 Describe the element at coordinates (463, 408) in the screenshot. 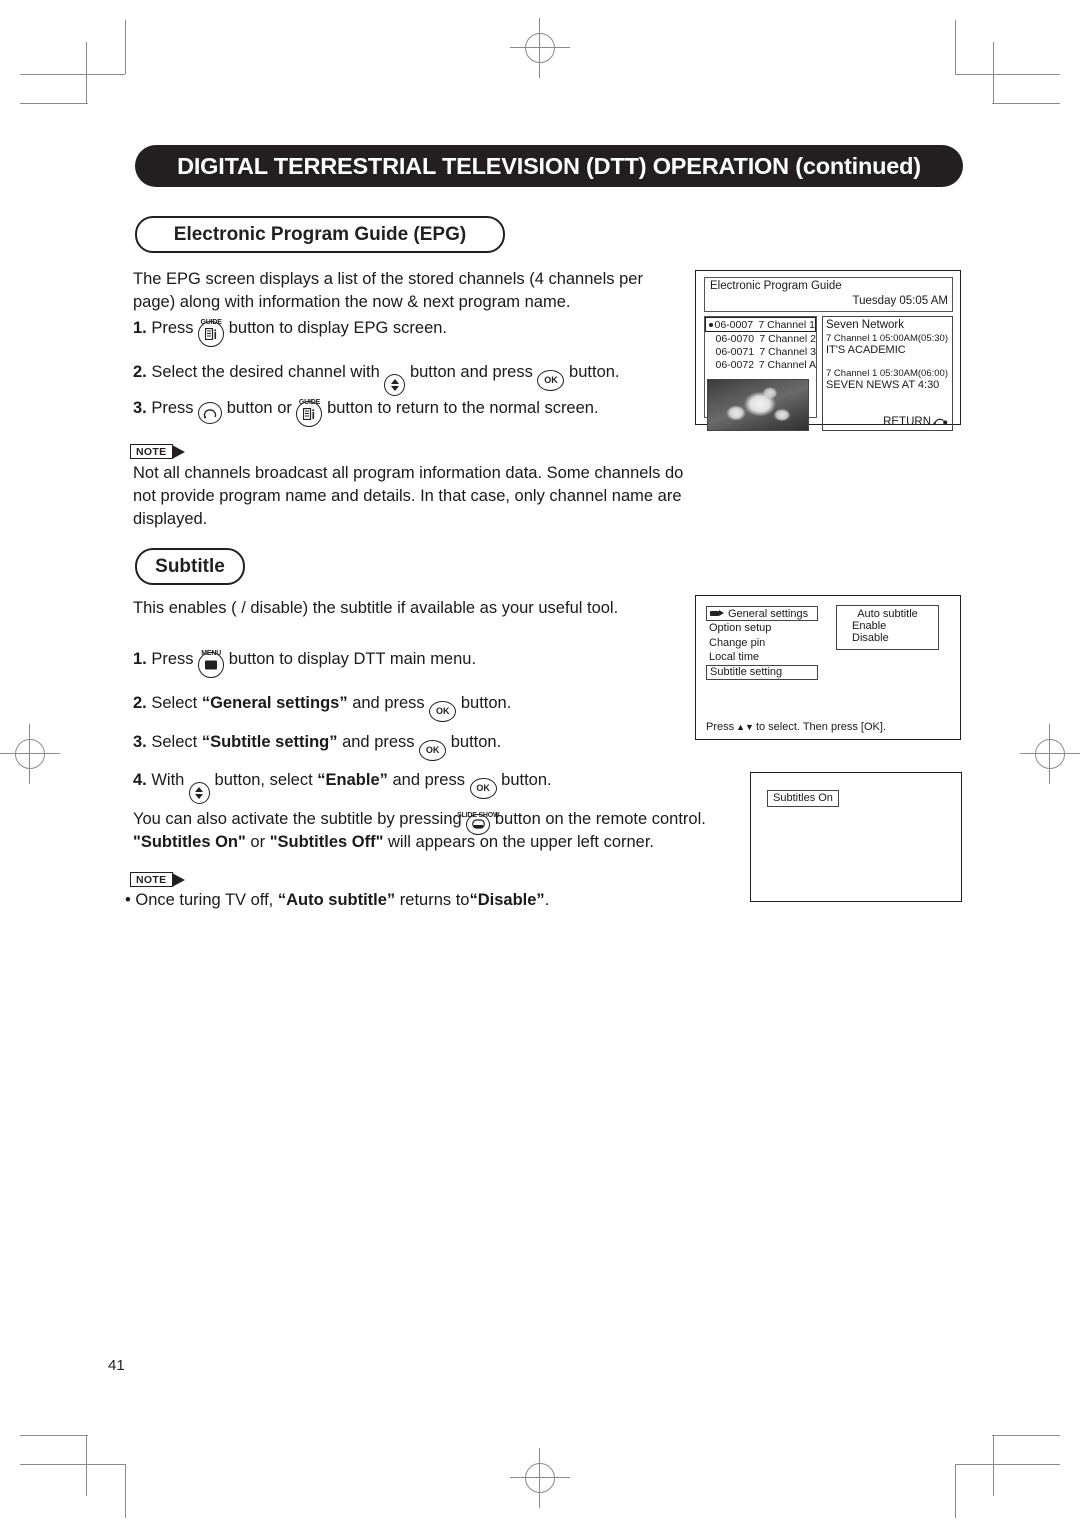

I see `epg-step-3-post: button to return to the normal screen.` at that location.